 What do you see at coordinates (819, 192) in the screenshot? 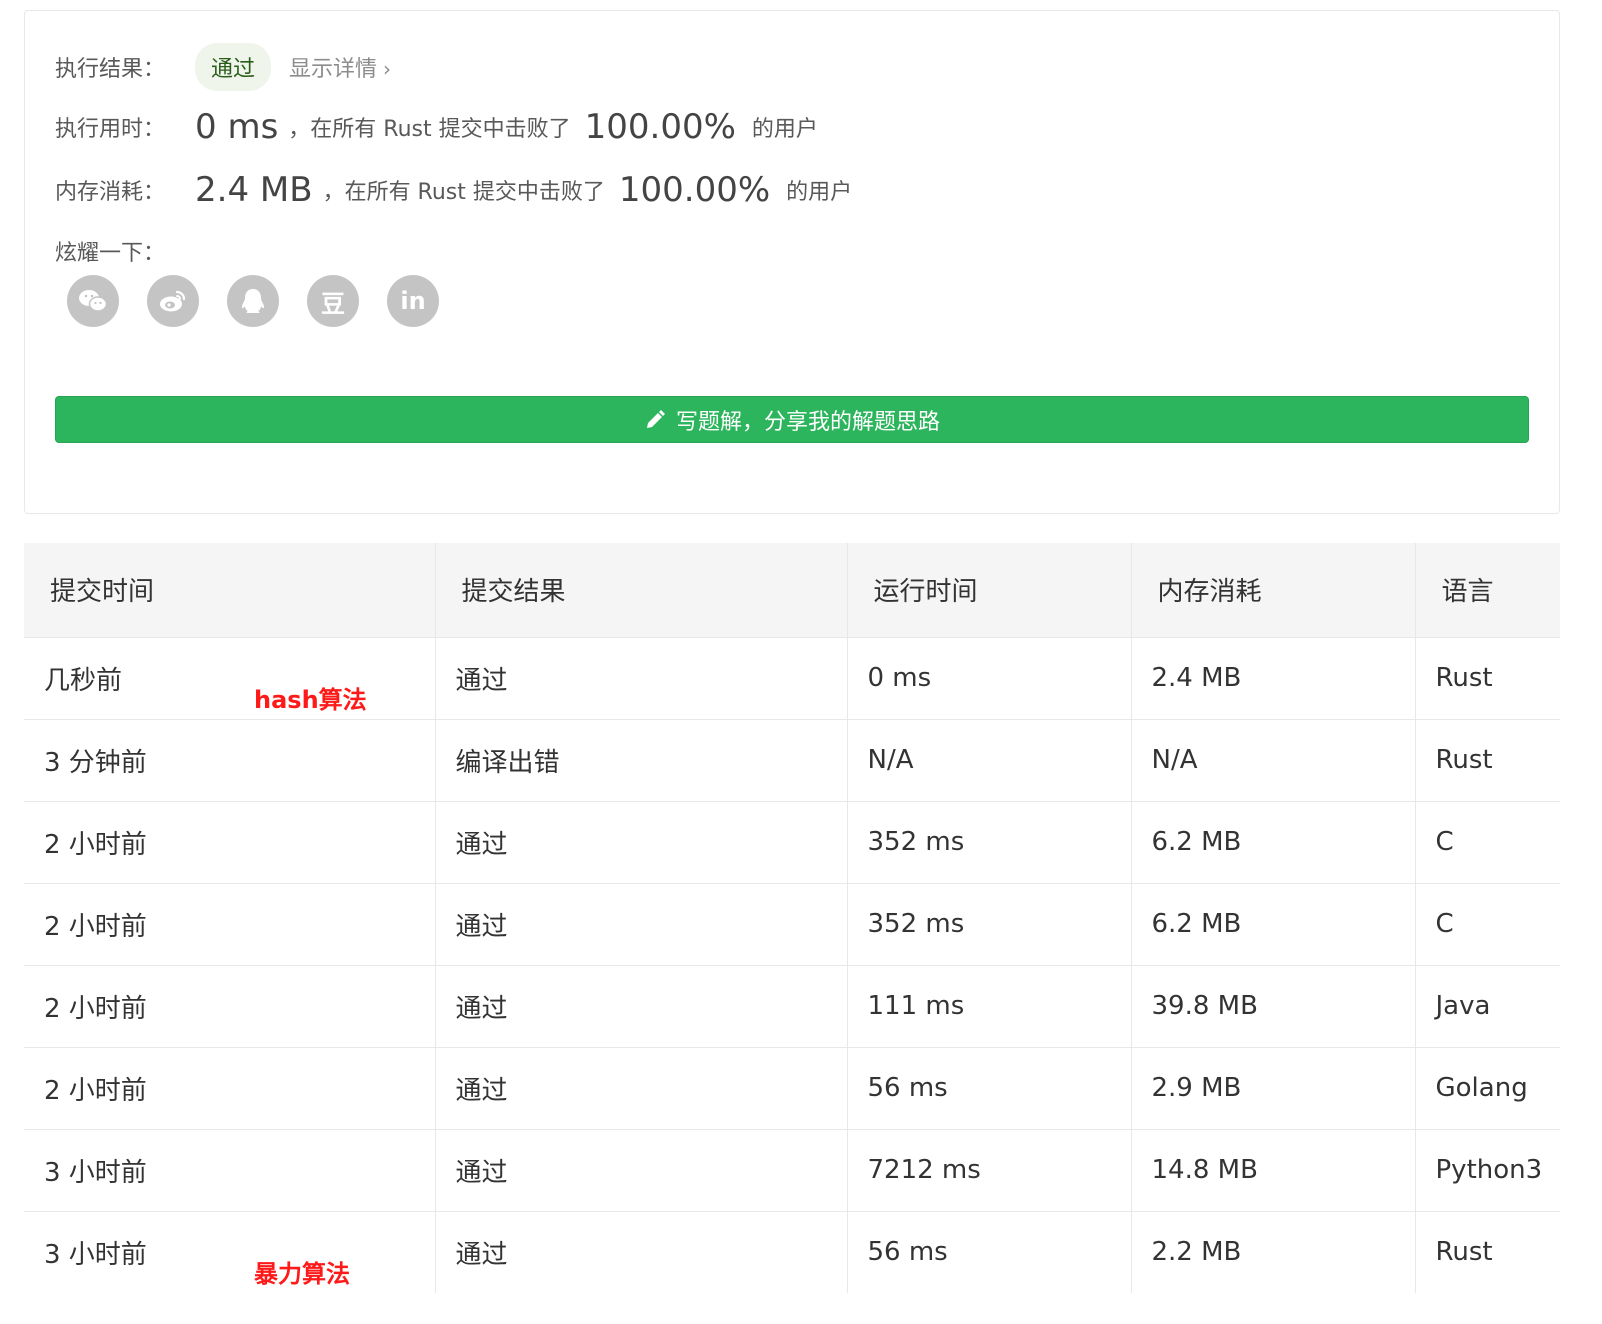
I see `memory-users-text: 的用户` at bounding box center [819, 192].